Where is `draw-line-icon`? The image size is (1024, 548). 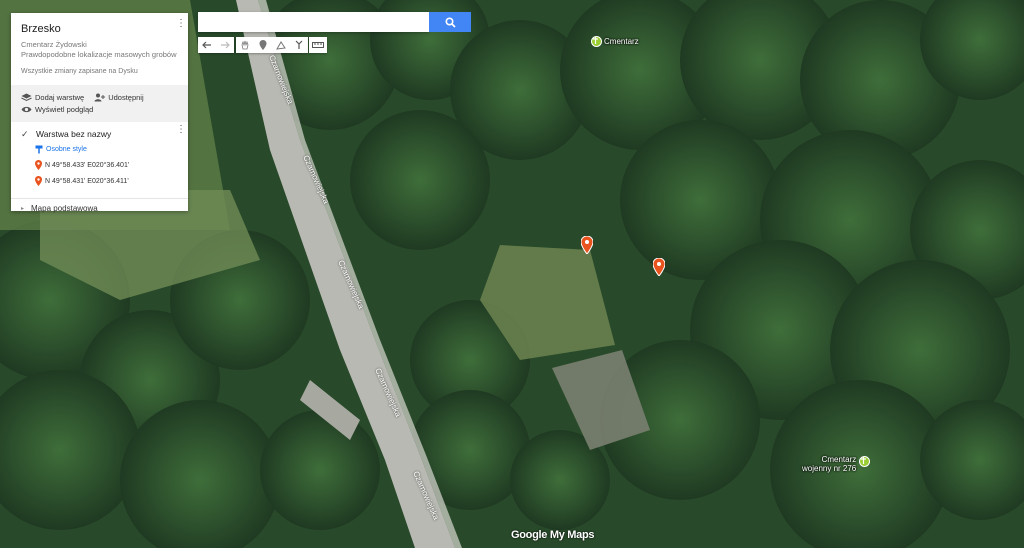 draw-line-icon is located at coordinates (281, 45).